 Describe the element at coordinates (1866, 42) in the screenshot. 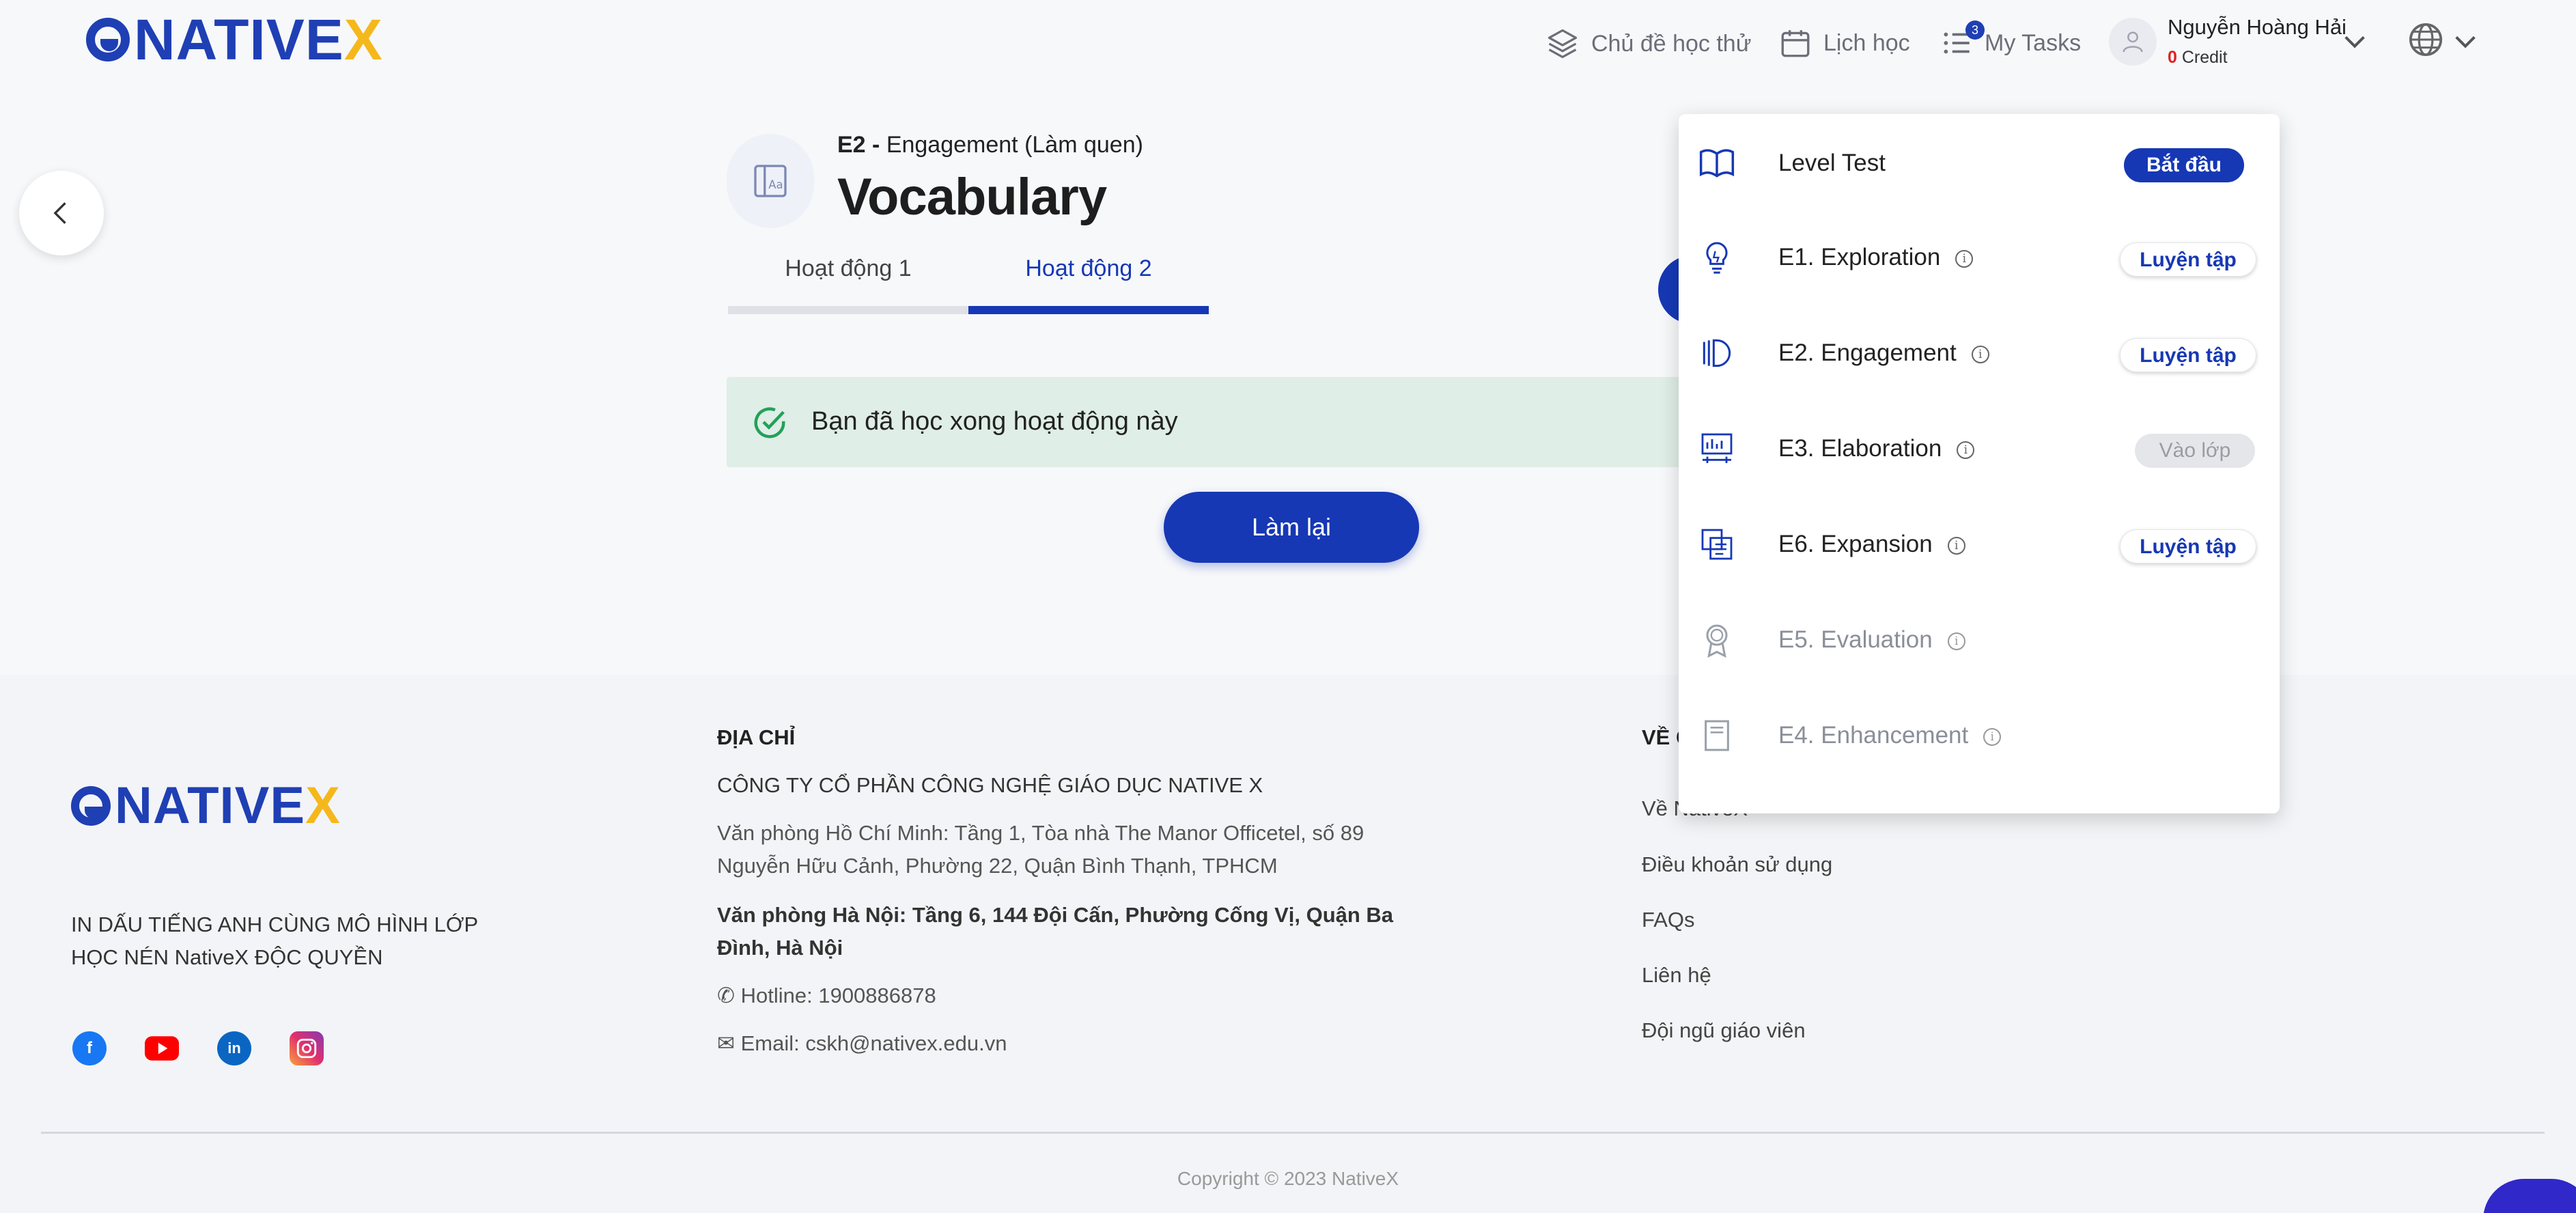

I see `nav-schedule-label: Lịch học` at that location.